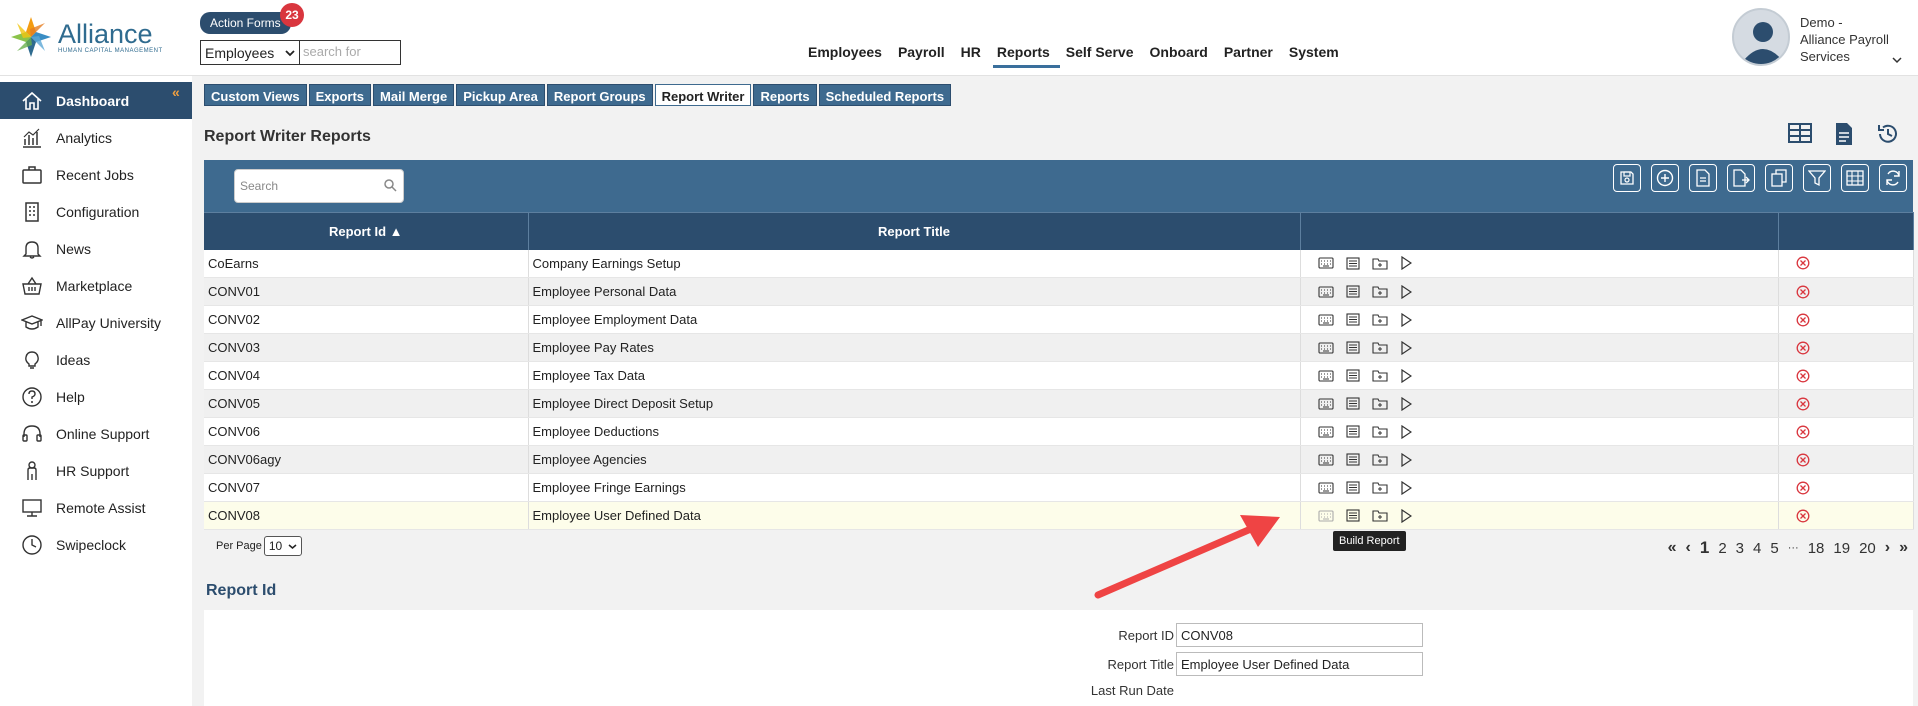  Describe the element at coordinates (85, 37) in the screenshot. I see `alliance-logo: Alliance HUMAN CAPITAL MANAGEMENT` at that location.